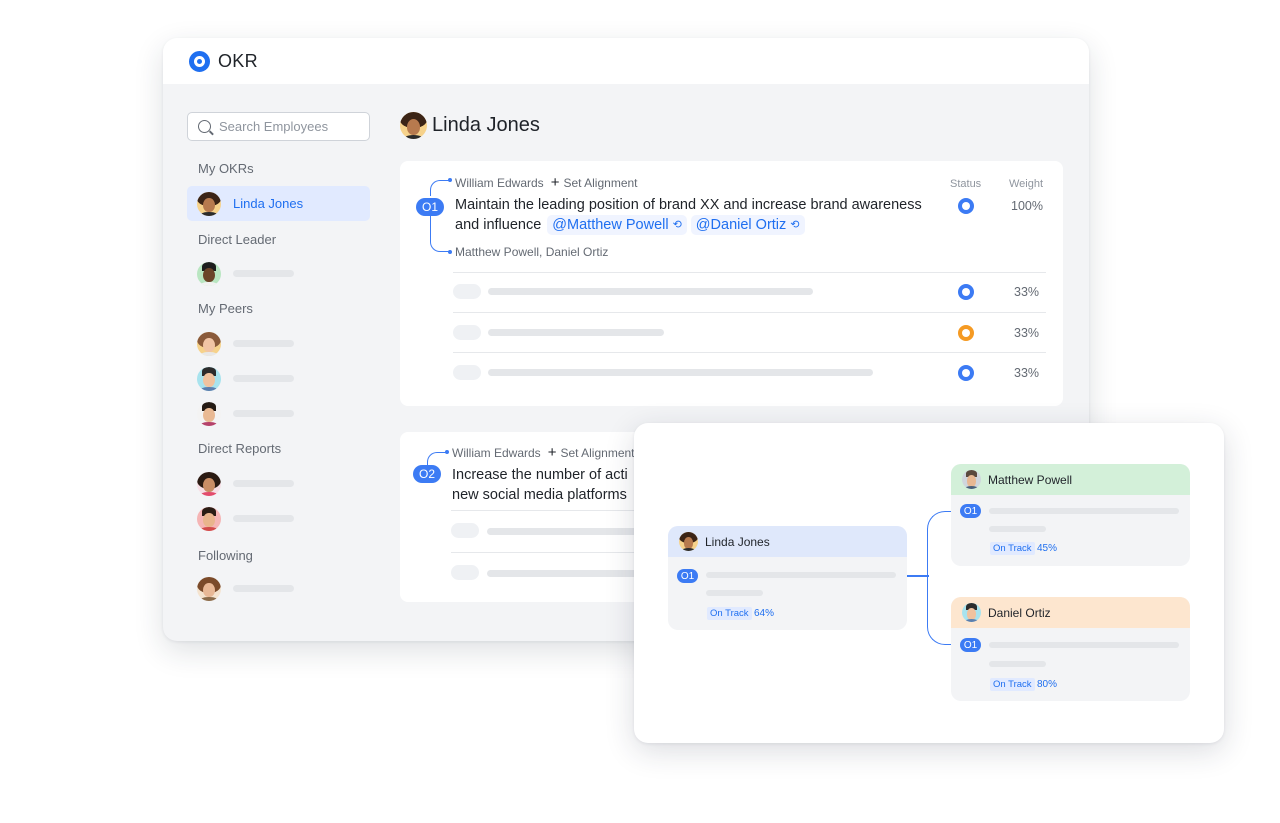  I want to click on profile-avatar, so click(413, 125).